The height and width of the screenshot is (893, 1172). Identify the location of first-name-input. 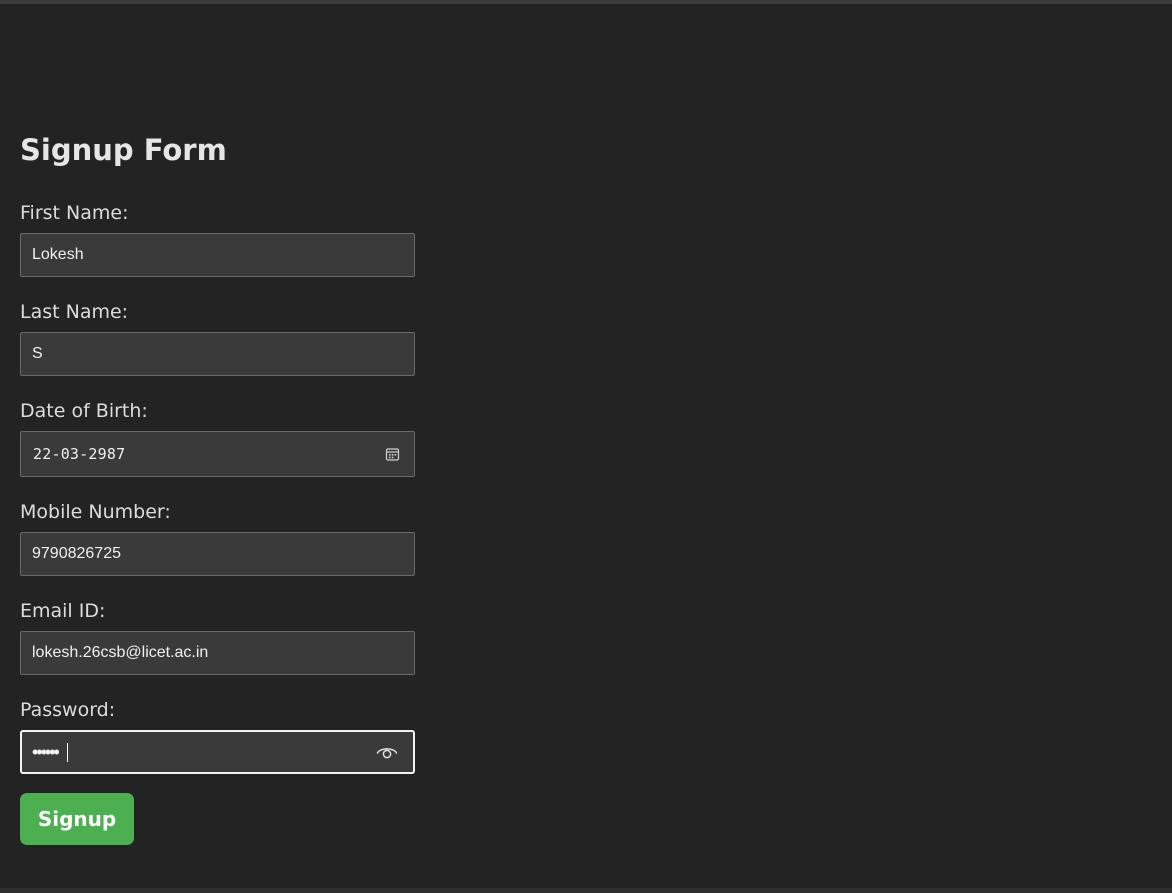
(217, 255).